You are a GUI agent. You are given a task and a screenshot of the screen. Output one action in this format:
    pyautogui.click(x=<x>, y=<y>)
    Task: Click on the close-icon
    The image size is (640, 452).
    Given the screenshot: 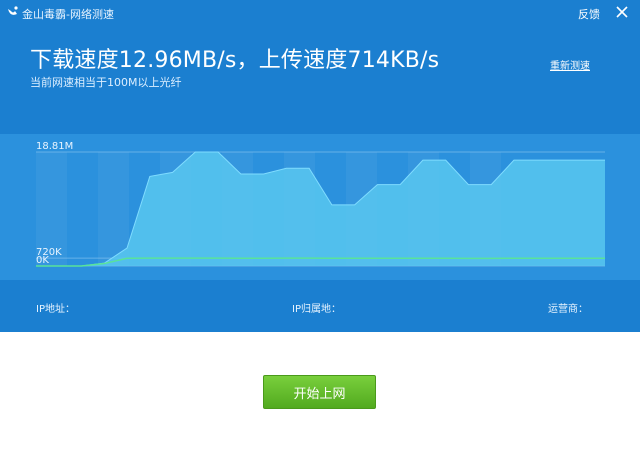 What is the action you would take?
    pyautogui.click(x=622, y=12)
    